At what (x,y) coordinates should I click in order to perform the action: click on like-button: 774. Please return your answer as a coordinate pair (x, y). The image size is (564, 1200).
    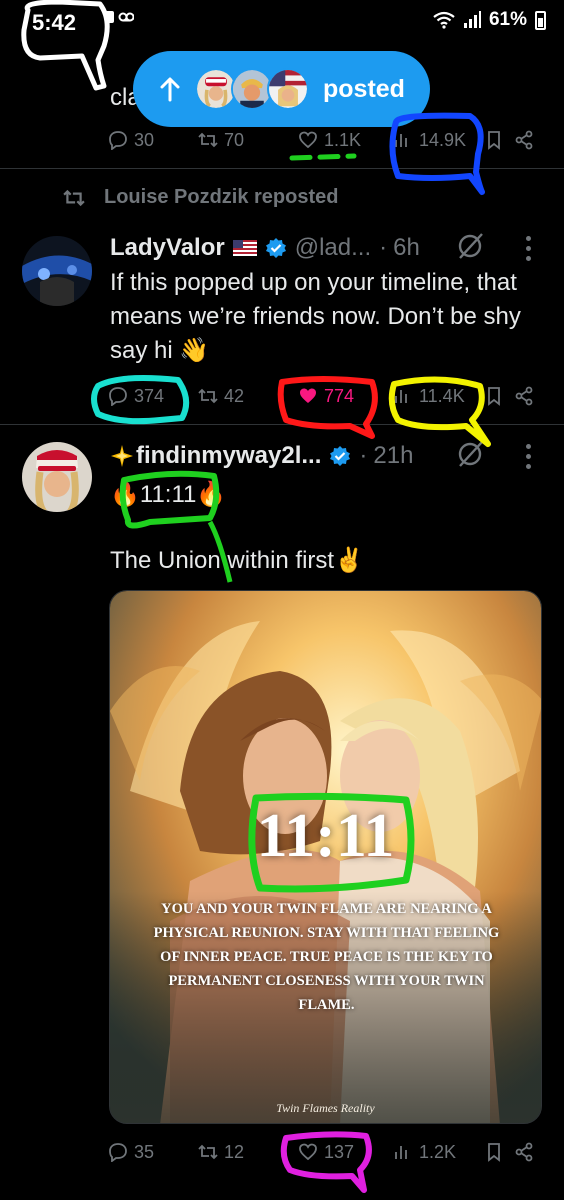
    Looking at the image, I should click on (326, 396).